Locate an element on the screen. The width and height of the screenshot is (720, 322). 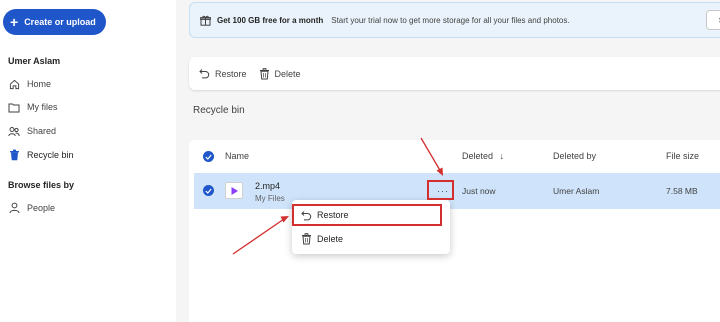
annotation-arrow-more is located at coordinates (431, 155).